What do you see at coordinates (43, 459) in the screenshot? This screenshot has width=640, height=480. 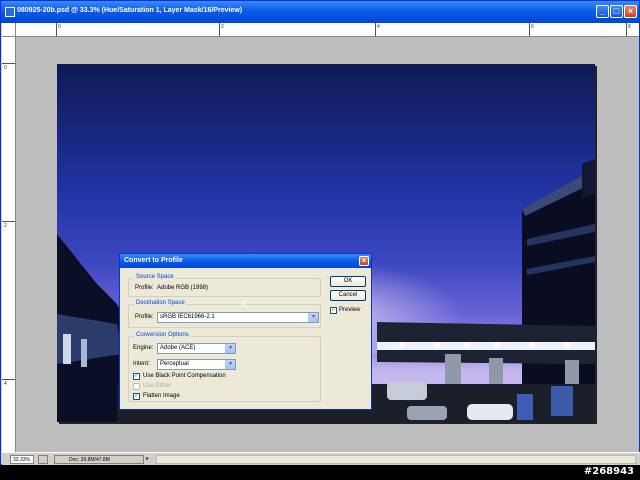 I see `navigator-button` at bounding box center [43, 459].